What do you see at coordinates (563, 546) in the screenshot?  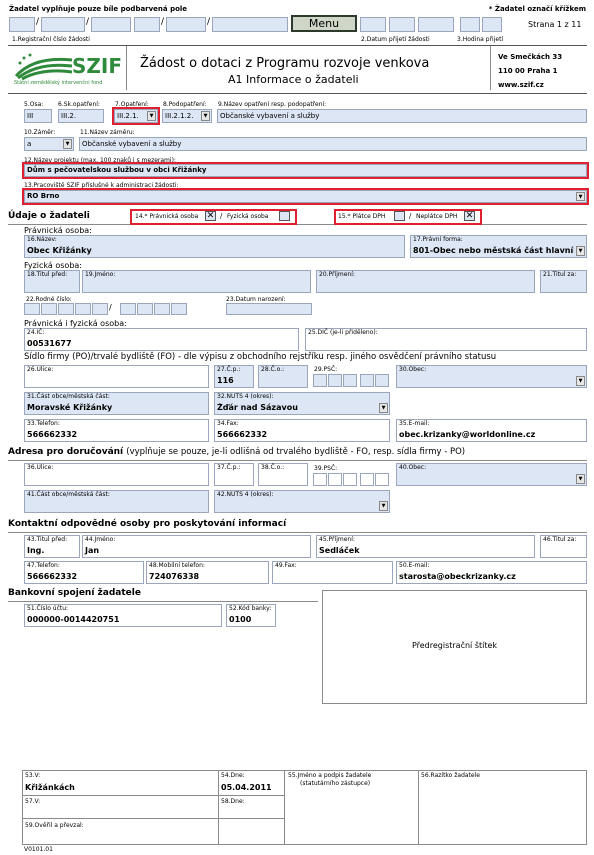 I see `kontakt-titul-za-field: 46.Titul za:` at bounding box center [563, 546].